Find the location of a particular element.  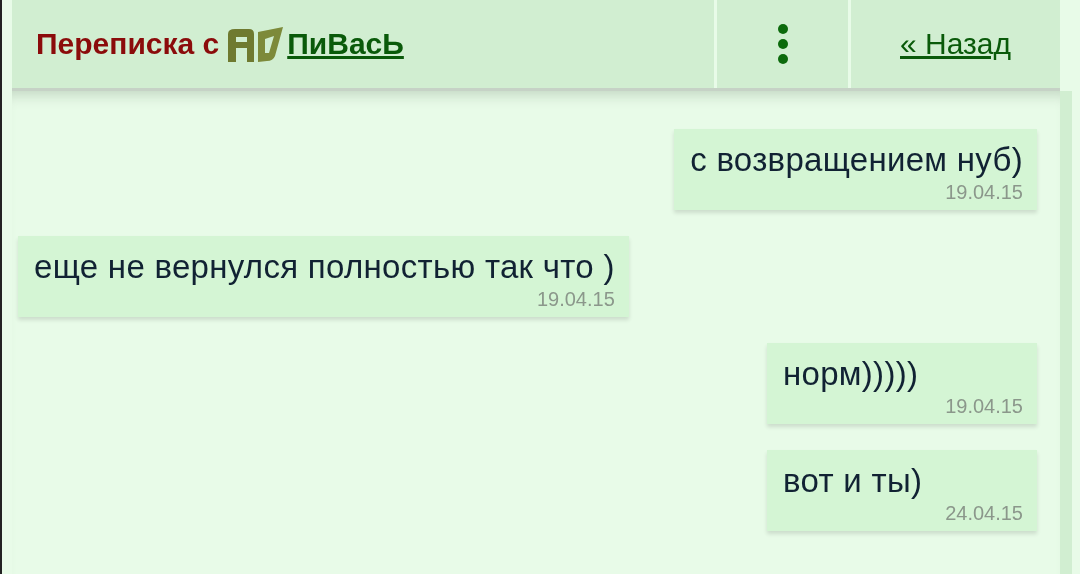

message-text: с возвращением нуб) is located at coordinates (856, 160).